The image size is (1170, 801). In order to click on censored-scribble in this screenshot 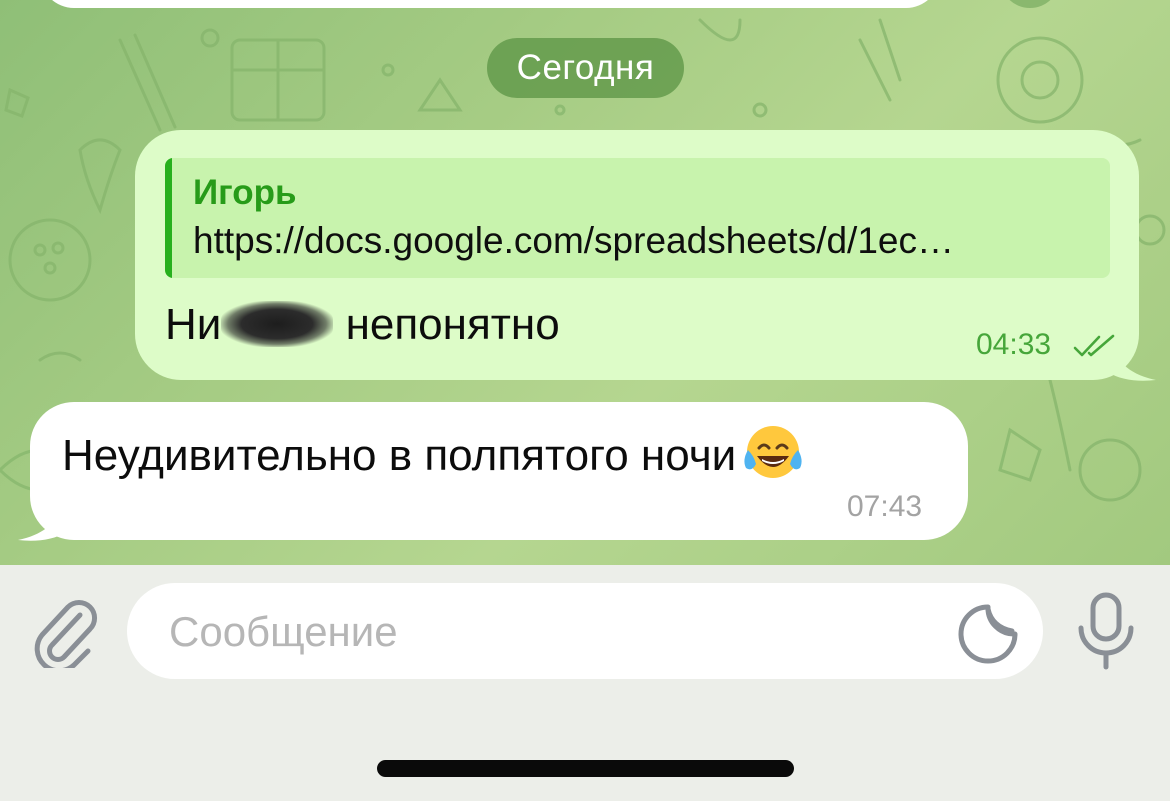, I will do `click(277, 324)`.